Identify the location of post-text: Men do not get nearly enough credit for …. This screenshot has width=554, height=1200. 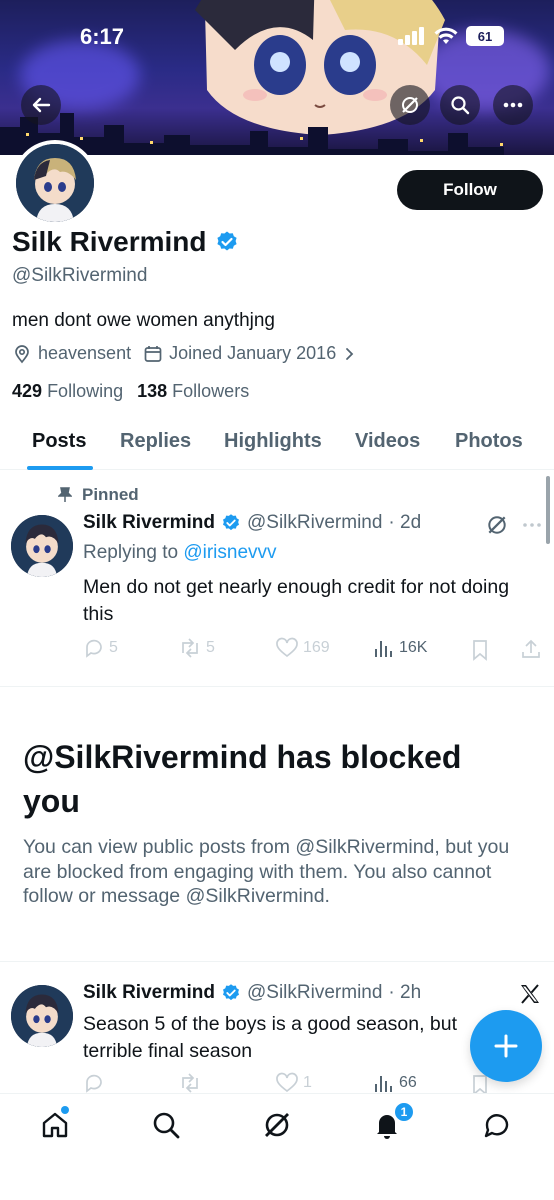
(296, 600).